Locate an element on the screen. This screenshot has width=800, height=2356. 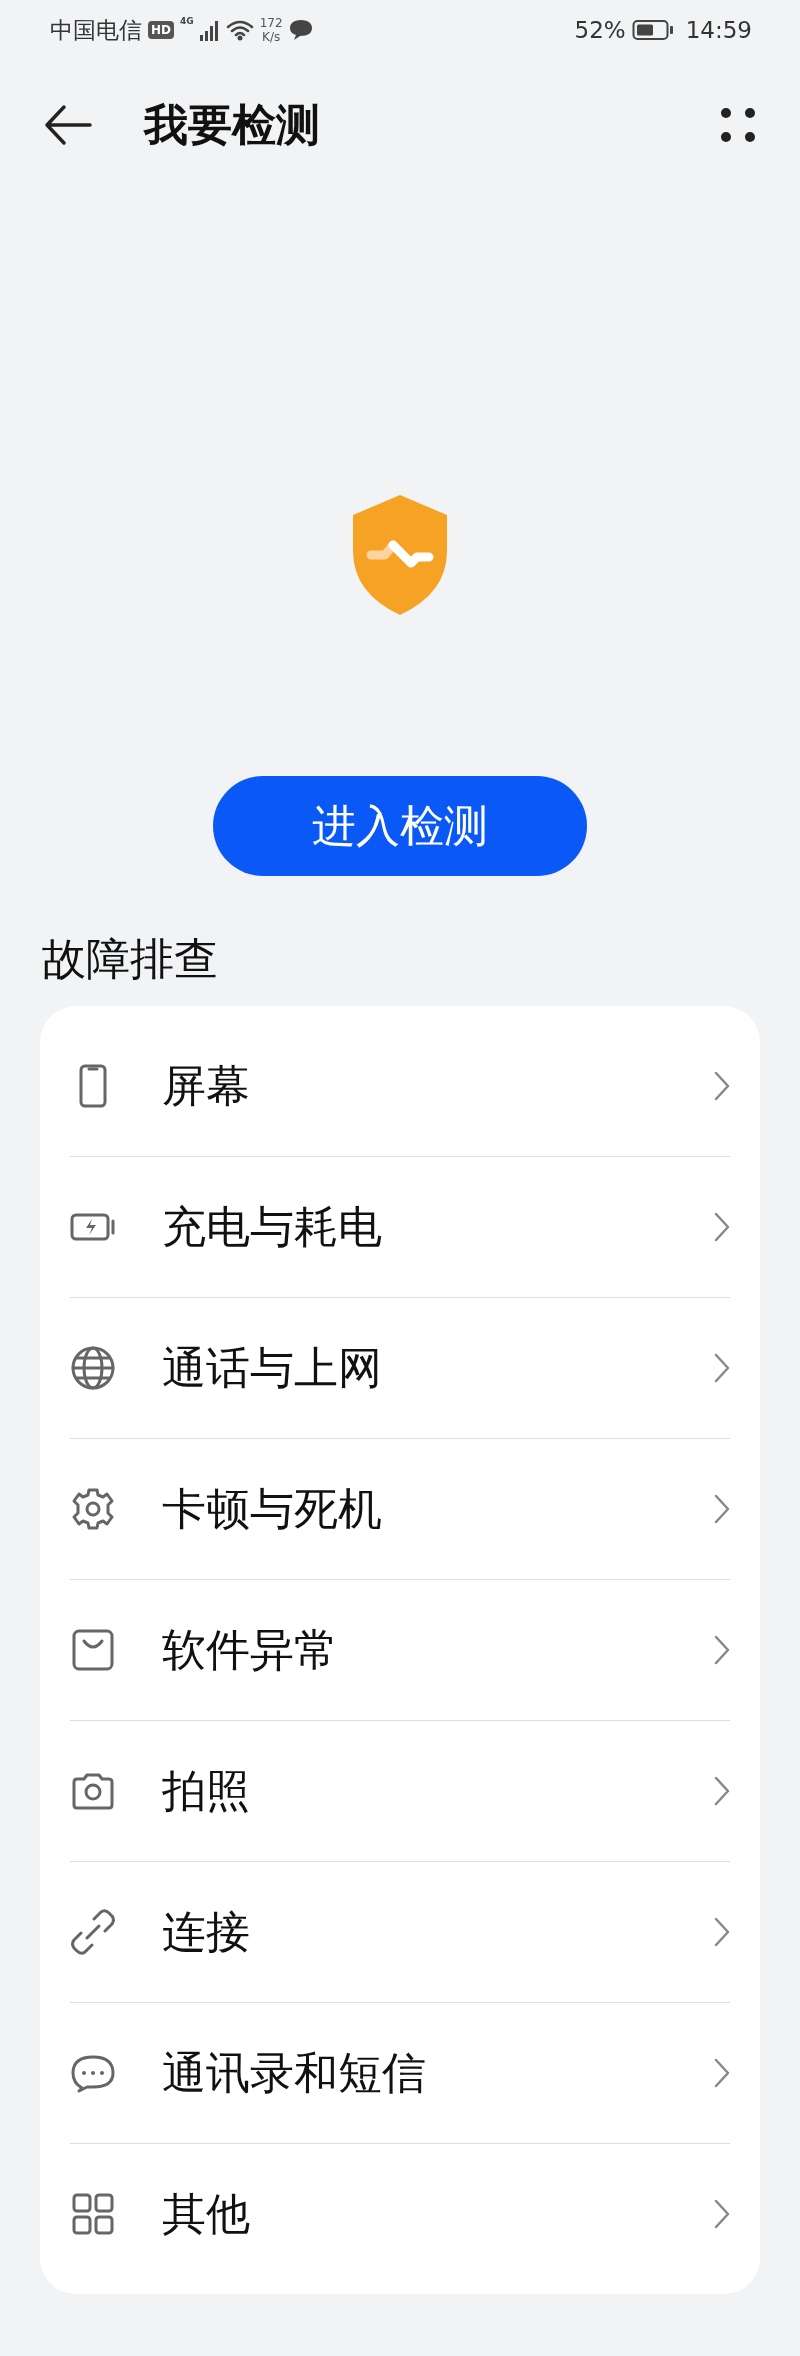
wifi-icon is located at coordinates (239, 30).